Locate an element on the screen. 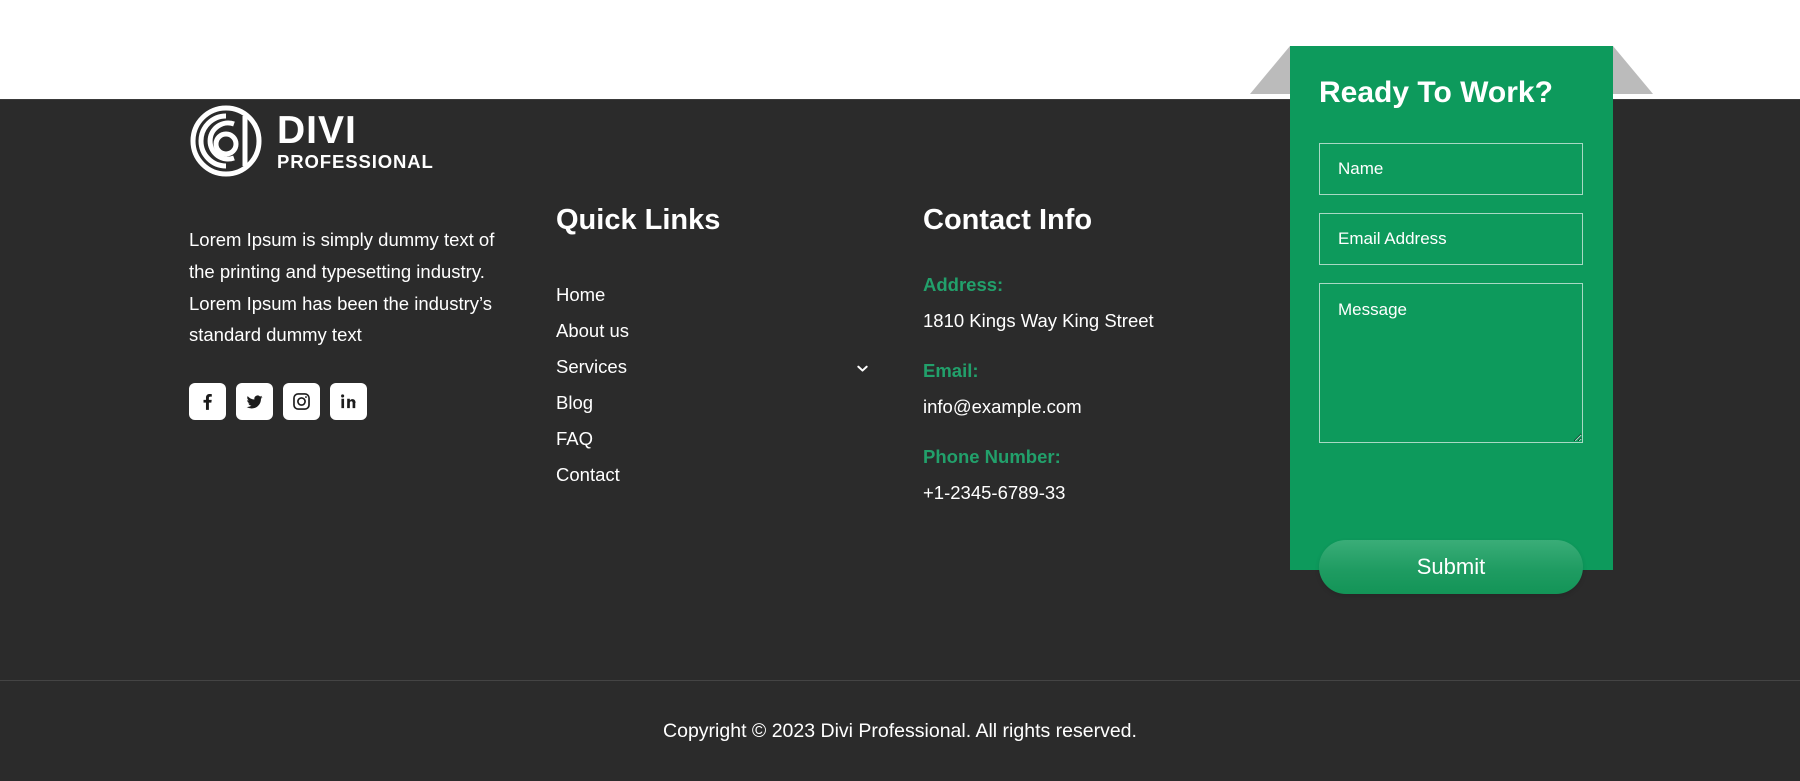 The height and width of the screenshot is (781, 1800). quick-link-label: Services is located at coordinates (591, 366).